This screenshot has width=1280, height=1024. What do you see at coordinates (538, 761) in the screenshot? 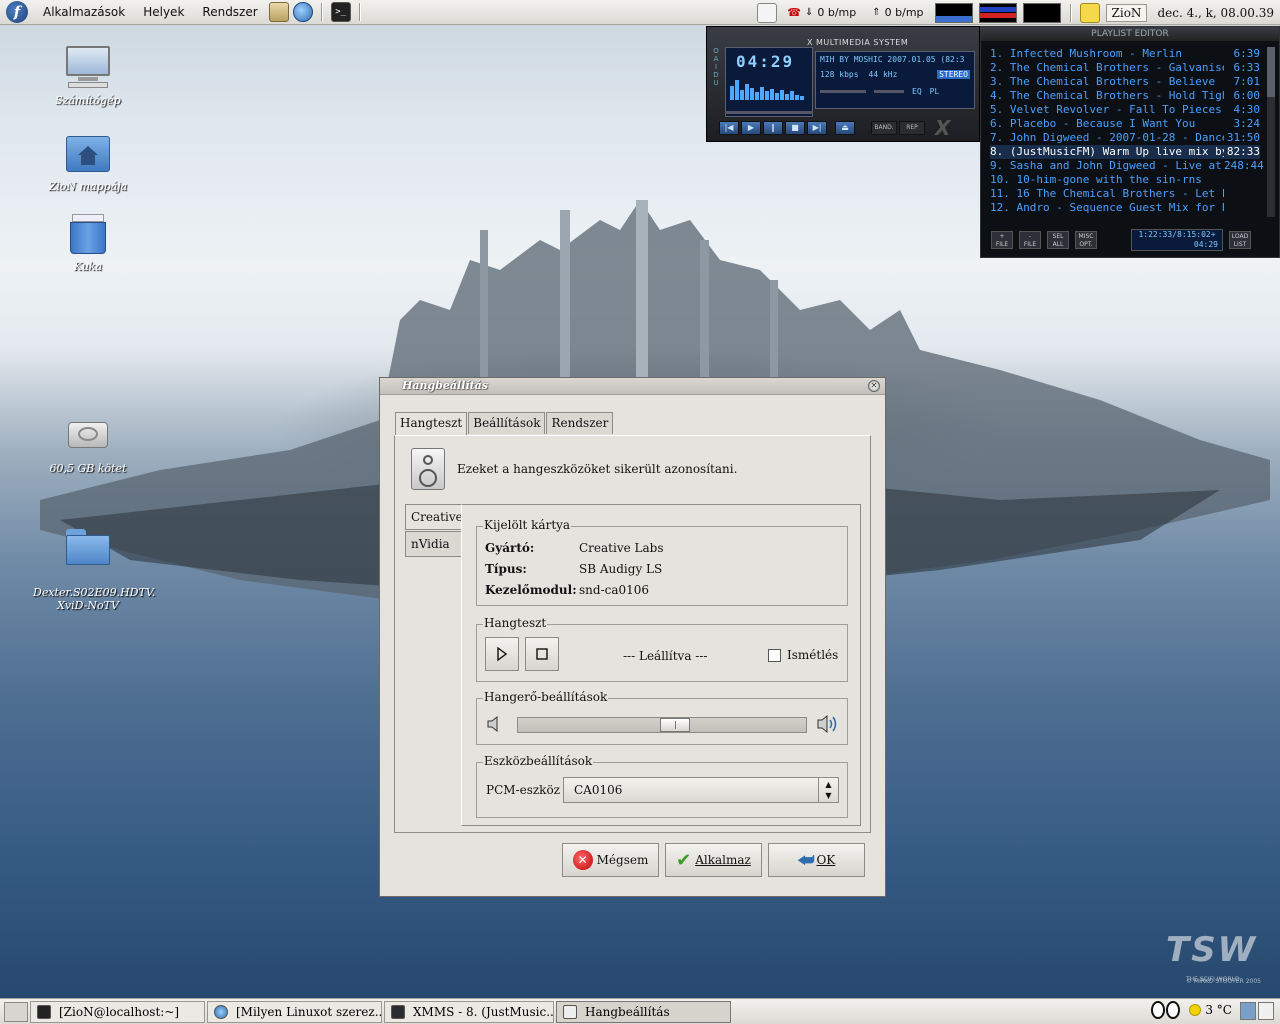
I see `group-label: Eszközbeállítások` at bounding box center [538, 761].